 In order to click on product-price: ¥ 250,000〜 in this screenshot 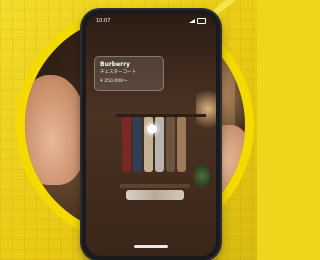, I will do `click(114, 81)`.